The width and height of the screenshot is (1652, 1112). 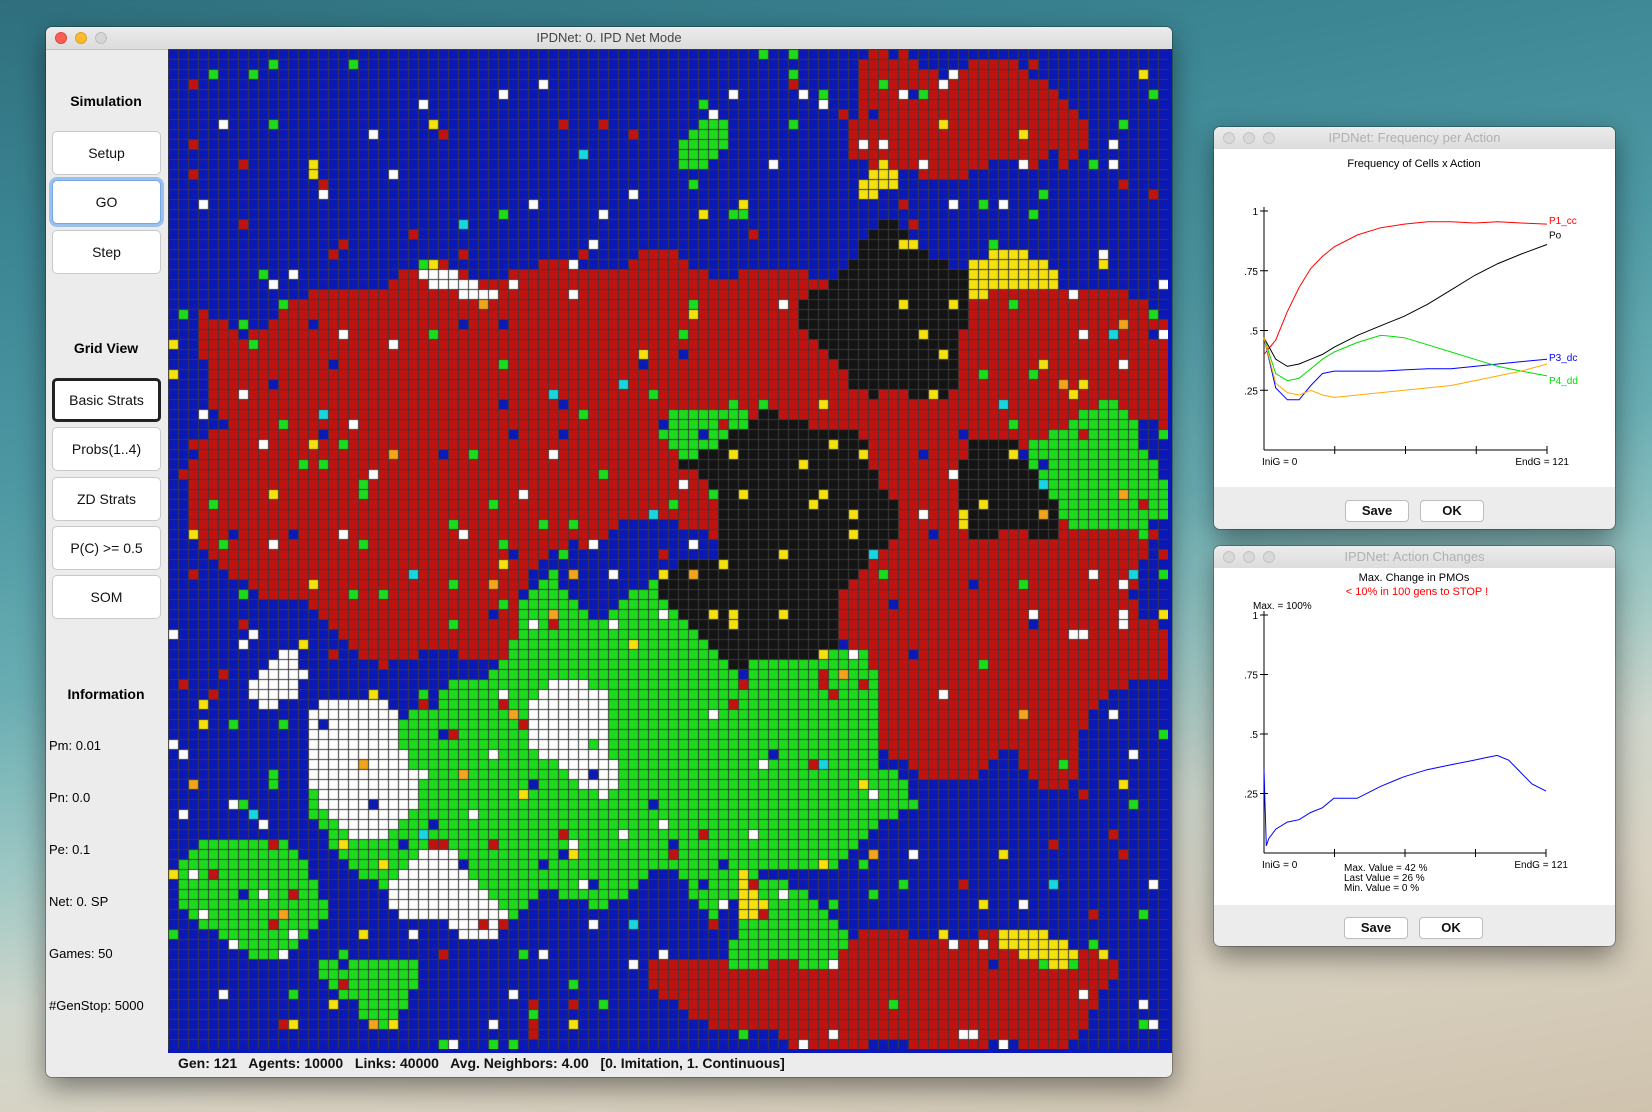 I want to click on frequency-titlebar: IPDNet: Frequency per Action, so click(x=1414, y=138).